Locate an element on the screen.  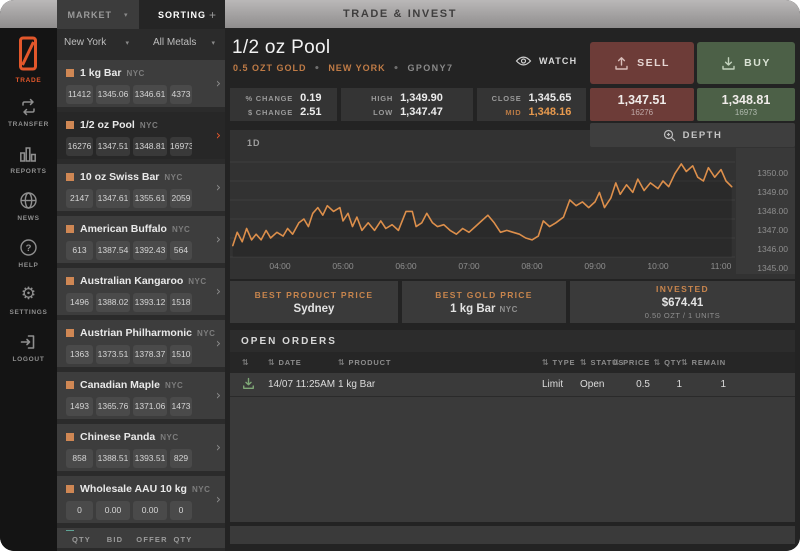
trade-logo-icon is located at coordinates (28, 54).